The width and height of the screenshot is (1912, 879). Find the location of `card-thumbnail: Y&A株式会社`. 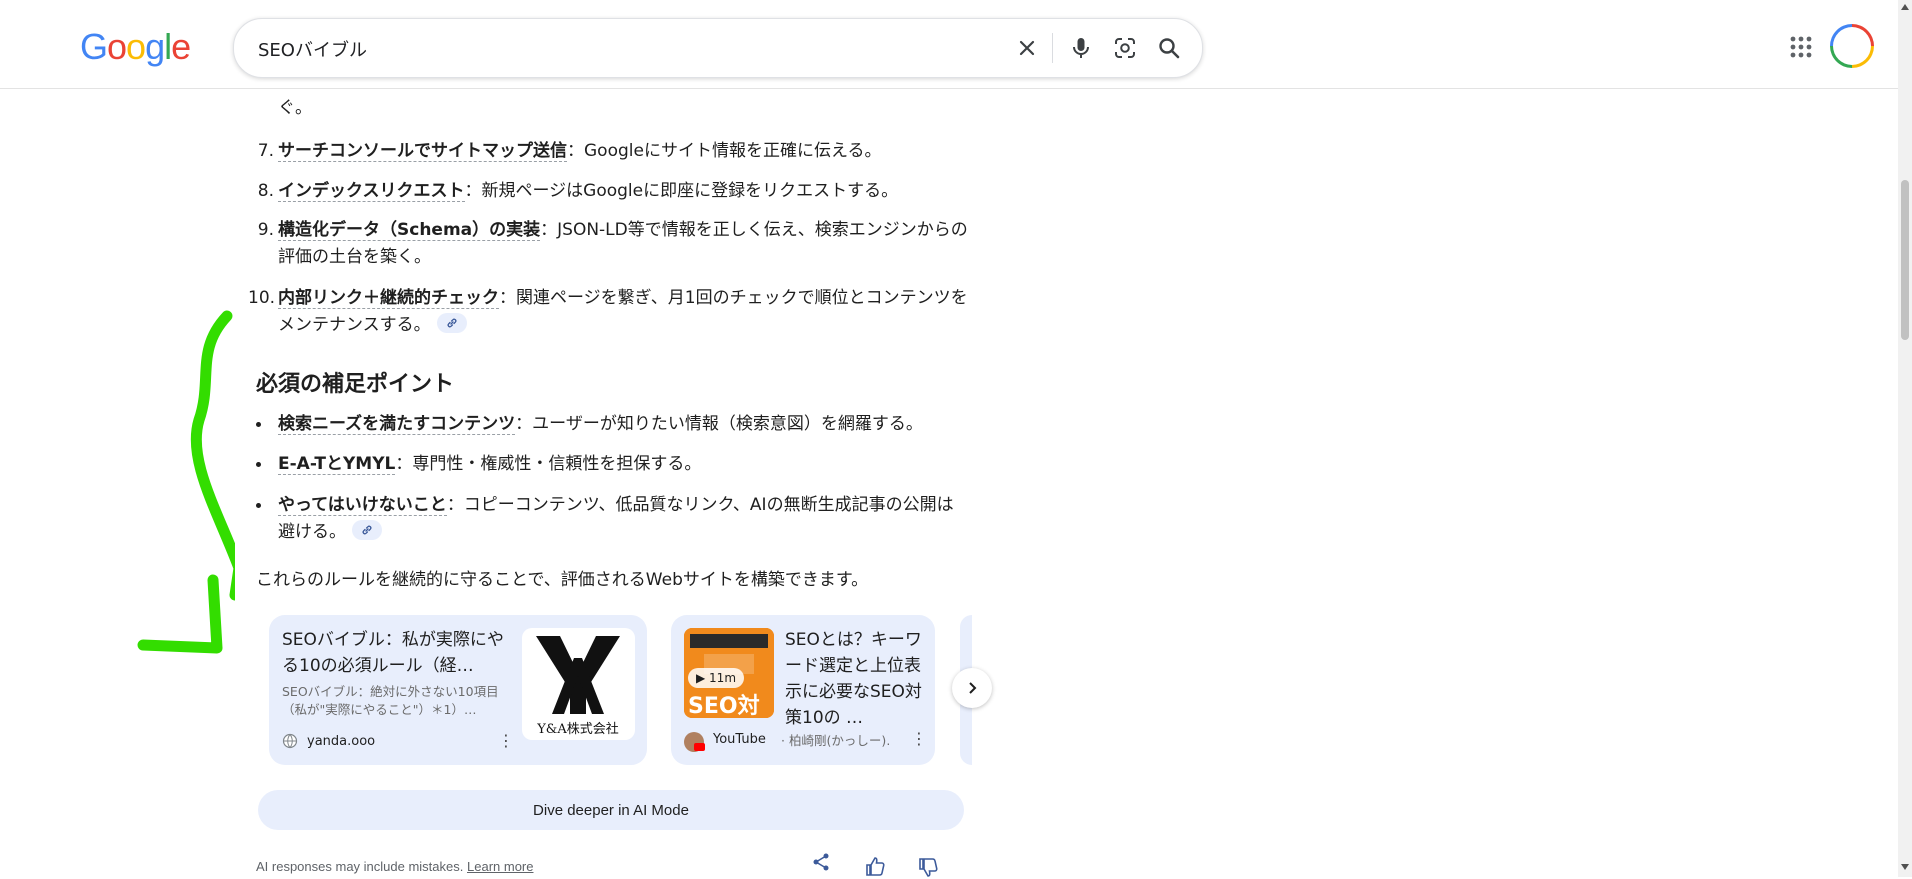

card-thumbnail: Y&A株式会社 is located at coordinates (578, 684).